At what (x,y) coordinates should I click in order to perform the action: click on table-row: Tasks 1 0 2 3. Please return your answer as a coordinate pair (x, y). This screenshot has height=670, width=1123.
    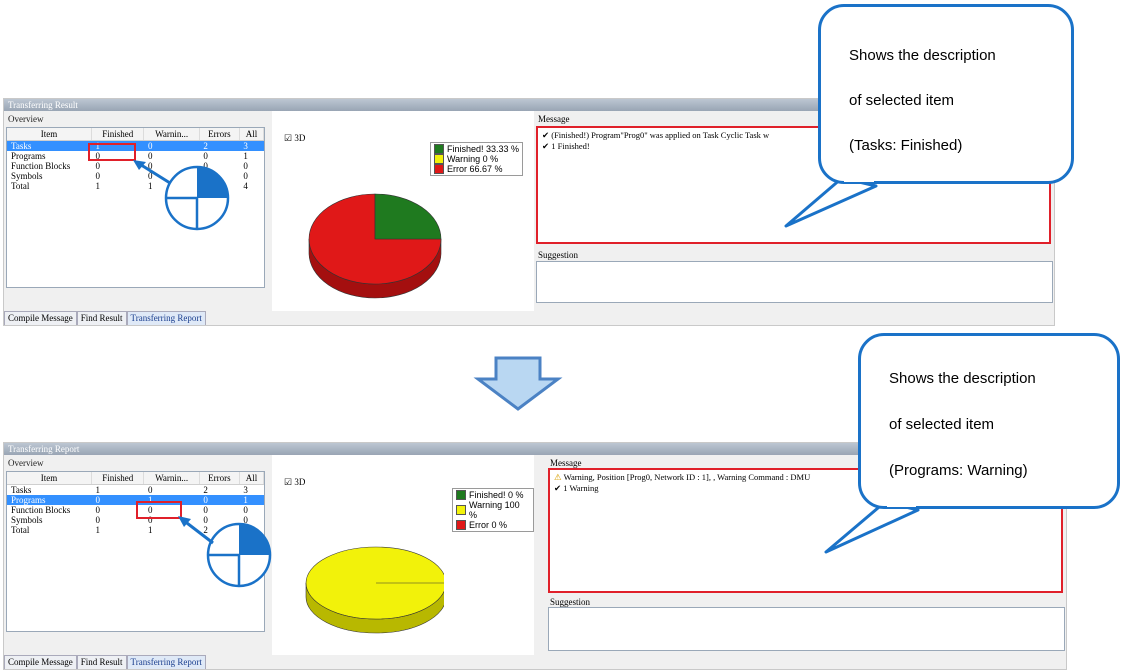
    Looking at the image, I should click on (135, 490).